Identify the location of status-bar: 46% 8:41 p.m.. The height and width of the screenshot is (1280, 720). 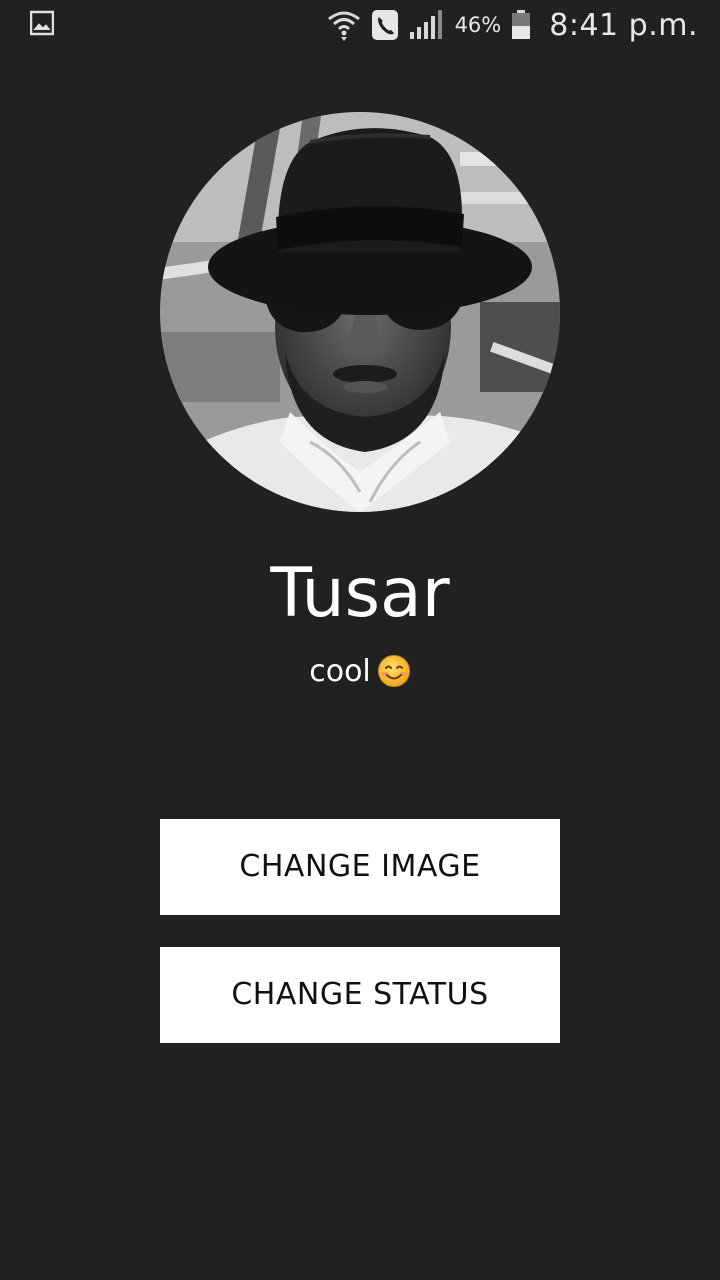
(360, 25).